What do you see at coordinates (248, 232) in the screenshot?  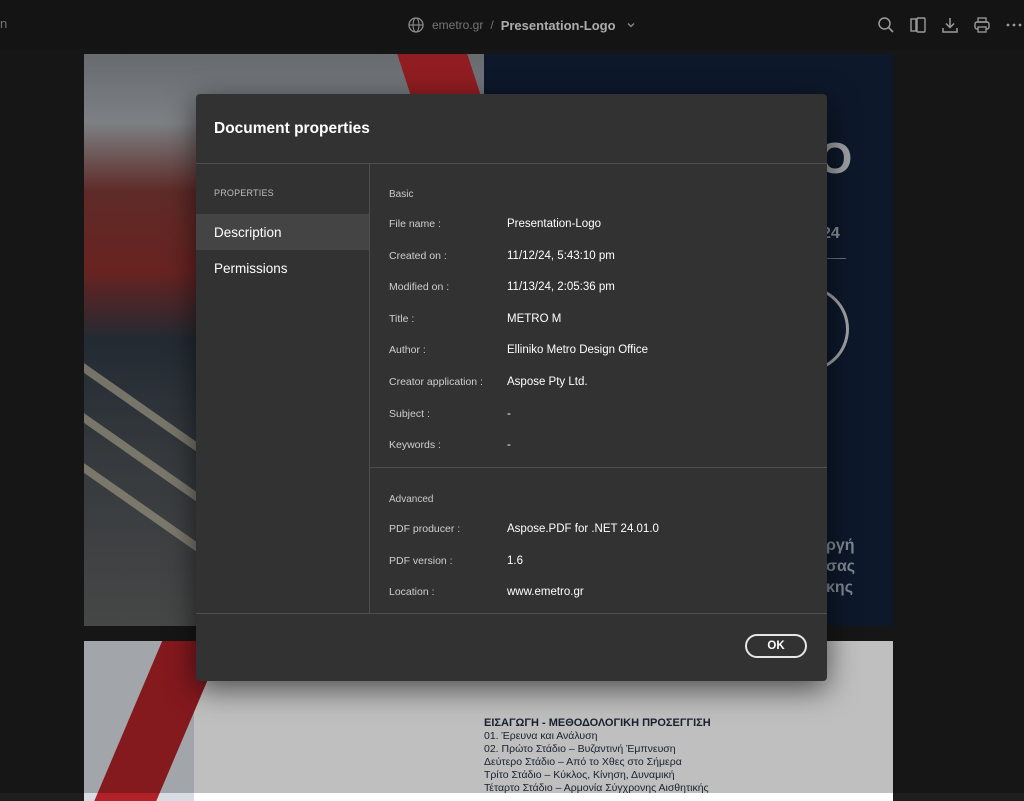 I see `sidebar-item-label: Description` at bounding box center [248, 232].